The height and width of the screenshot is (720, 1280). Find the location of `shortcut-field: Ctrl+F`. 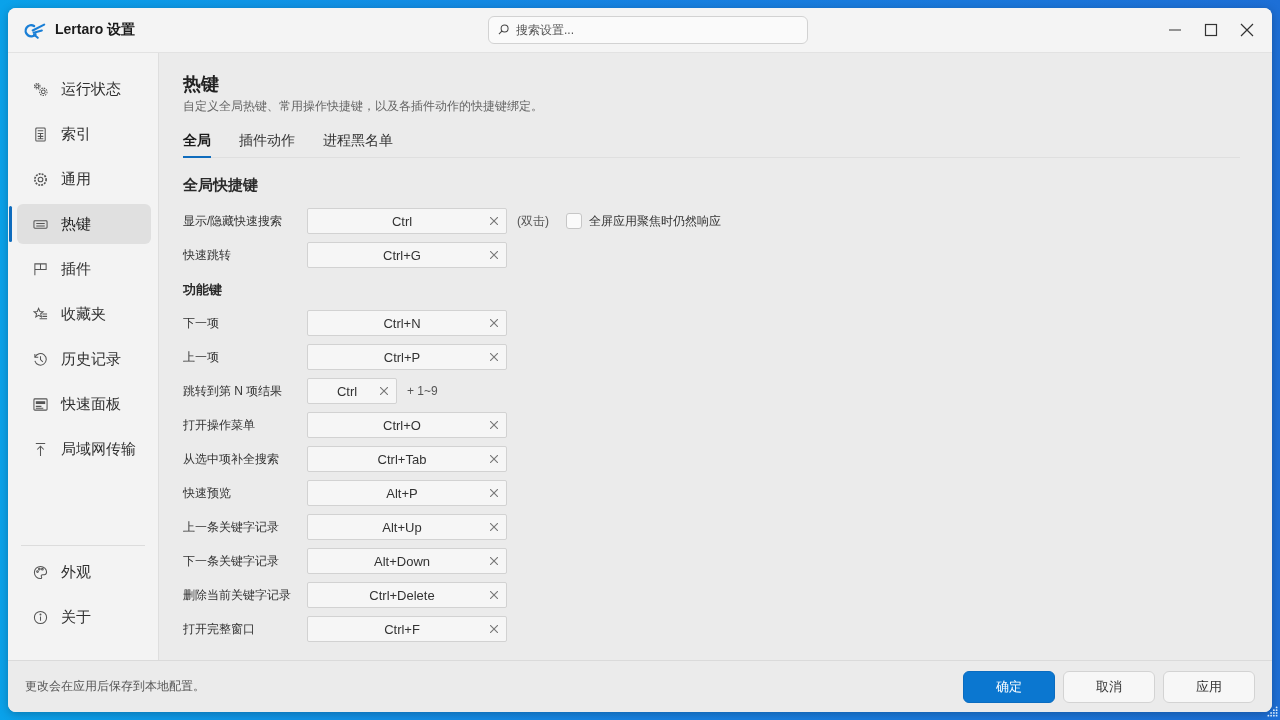

shortcut-field: Ctrl+F is located at coordinates (407, 629).